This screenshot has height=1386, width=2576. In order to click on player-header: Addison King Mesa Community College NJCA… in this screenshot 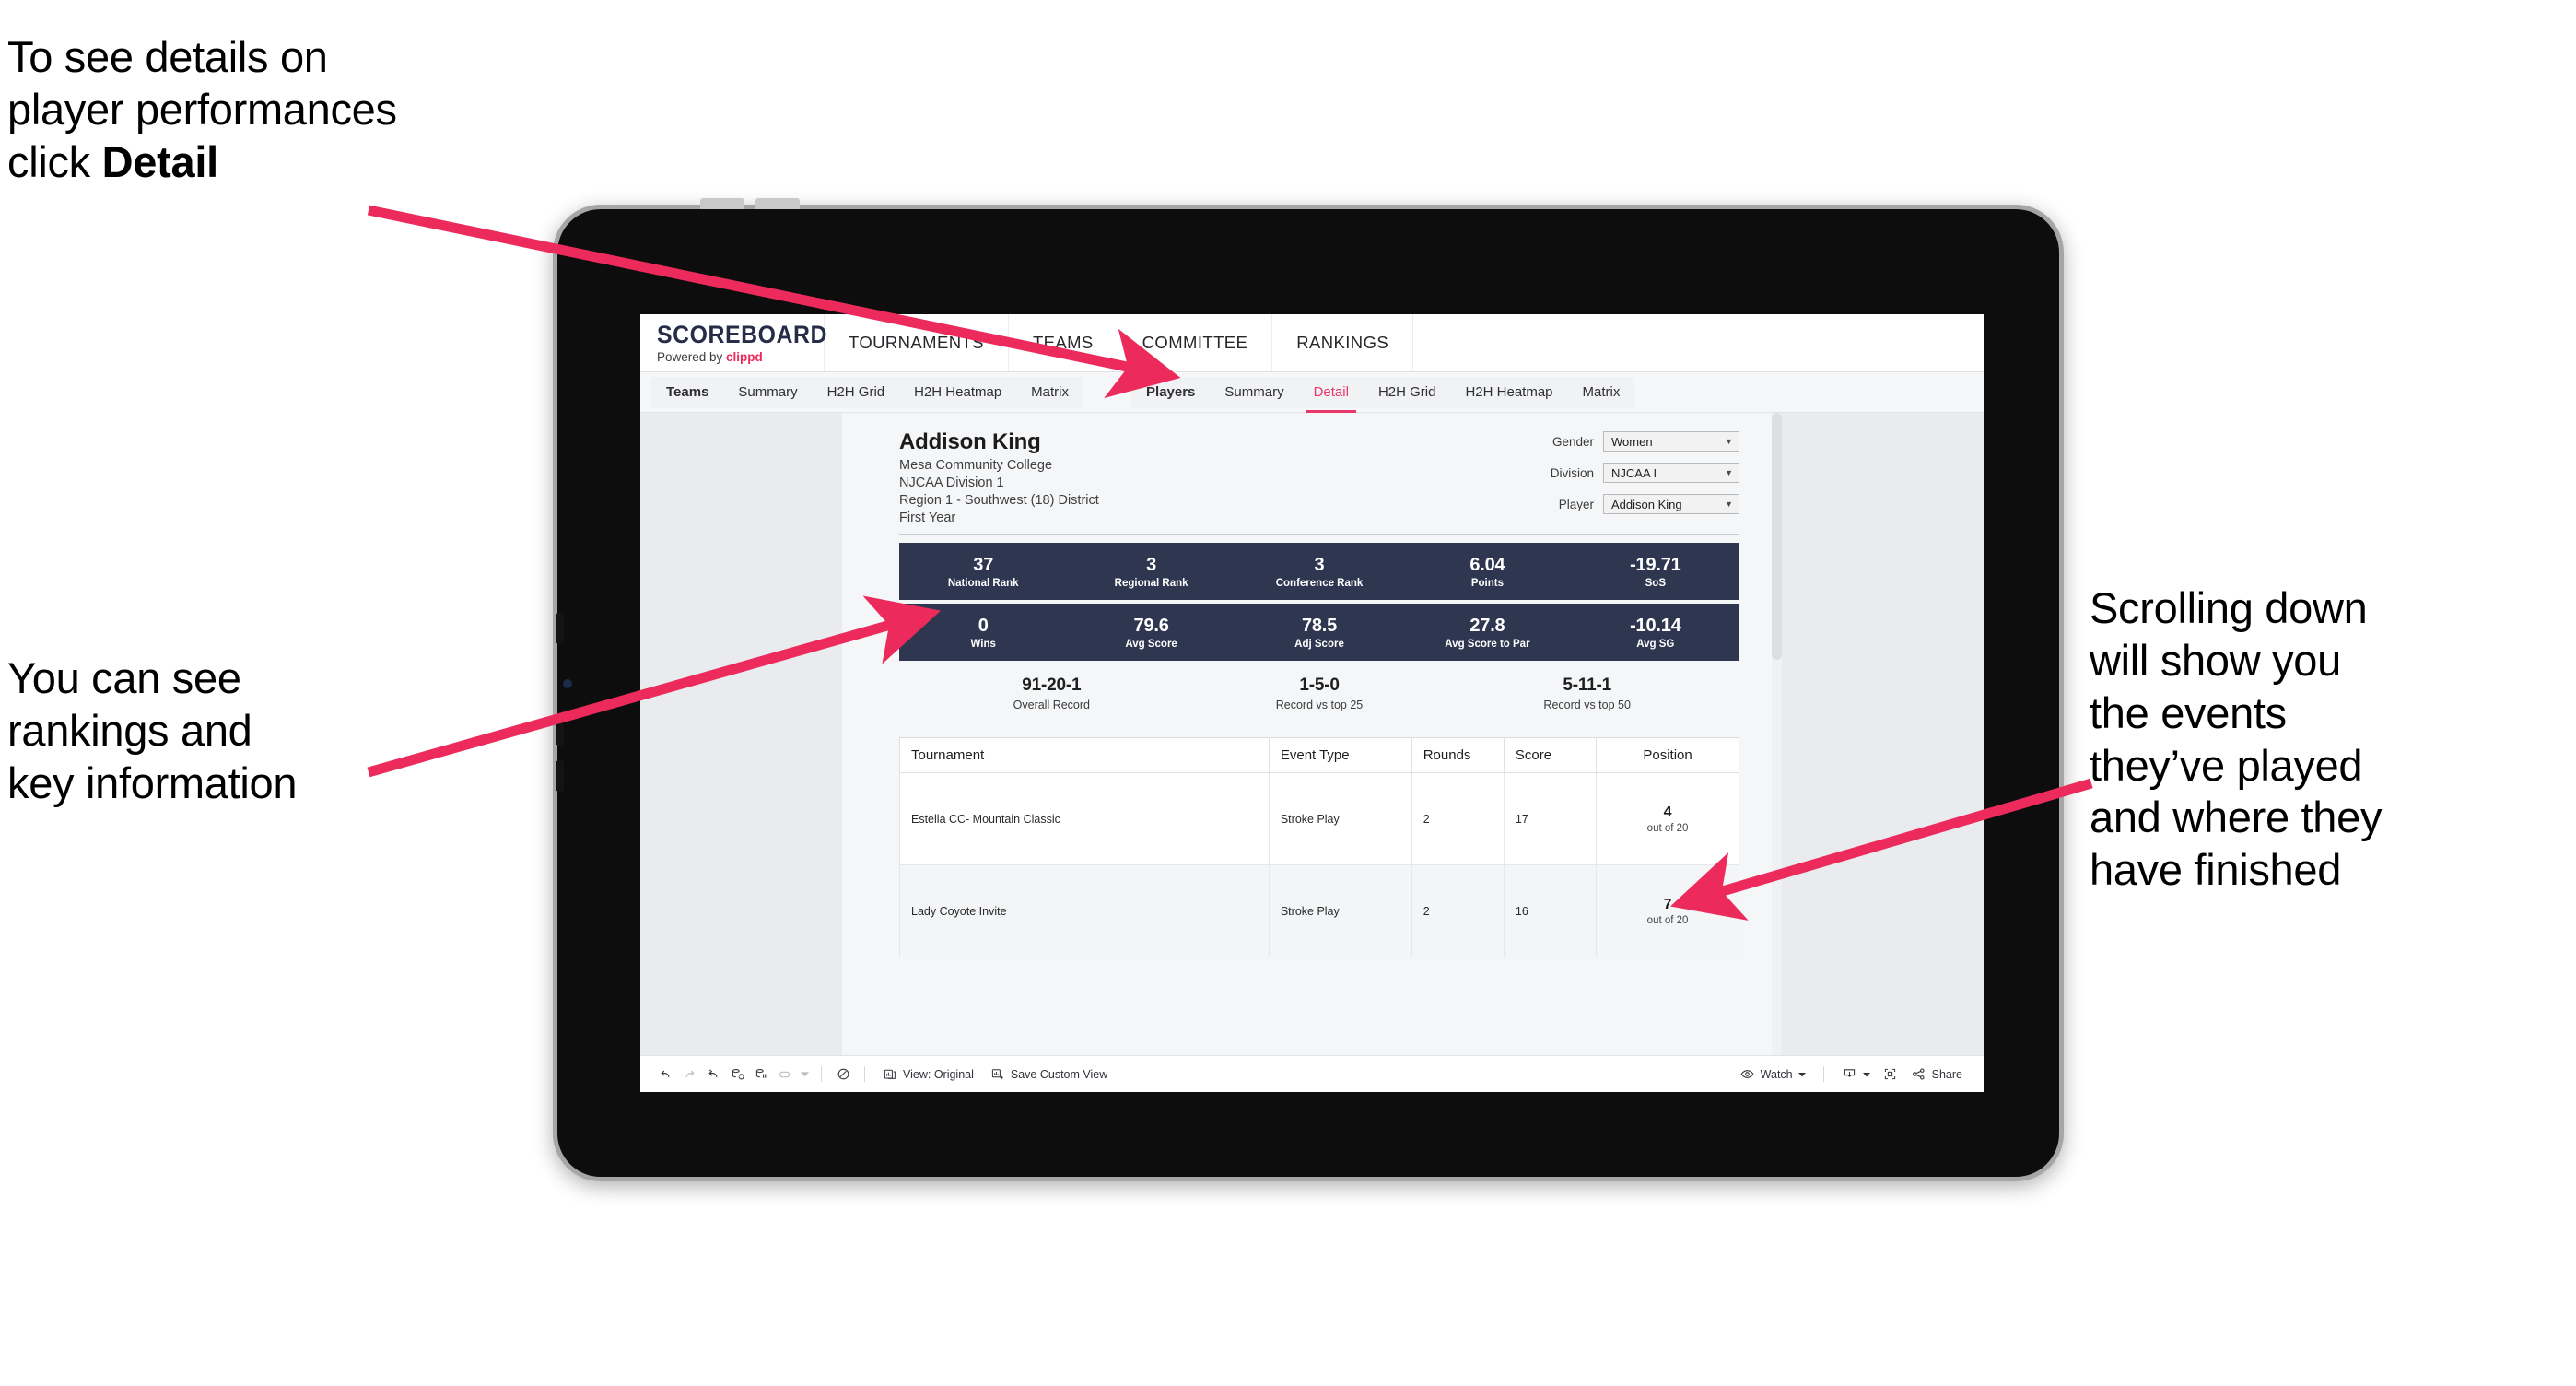, I will do `click(1319, 477)`.